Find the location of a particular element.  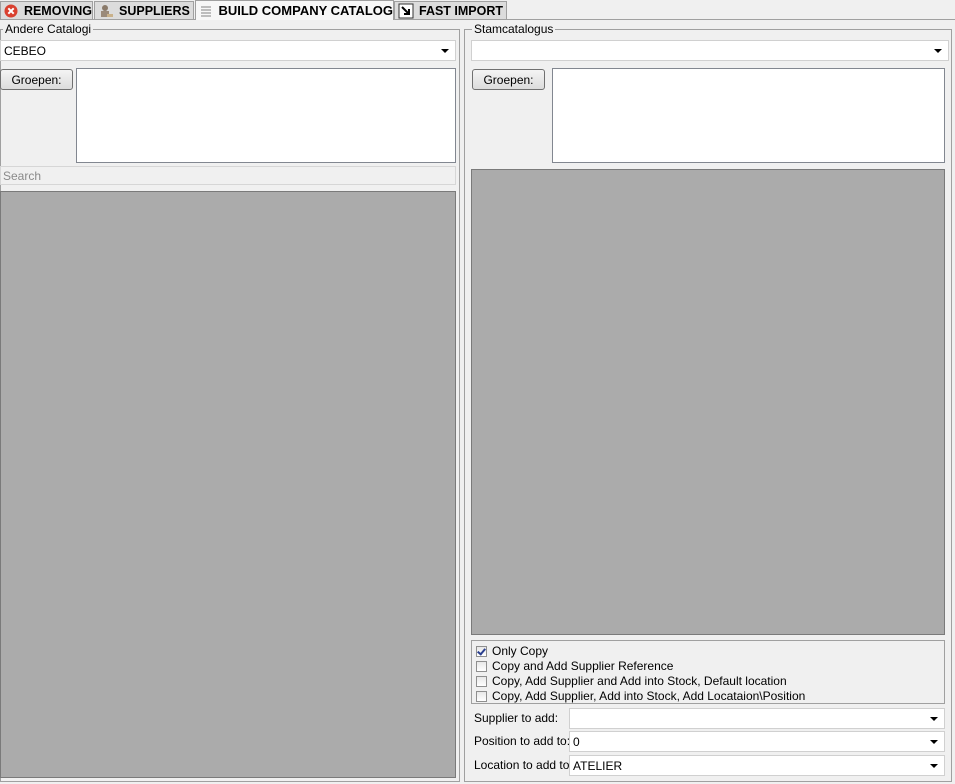

tab-removing: REMOVING is located at coordinates (46, 10).